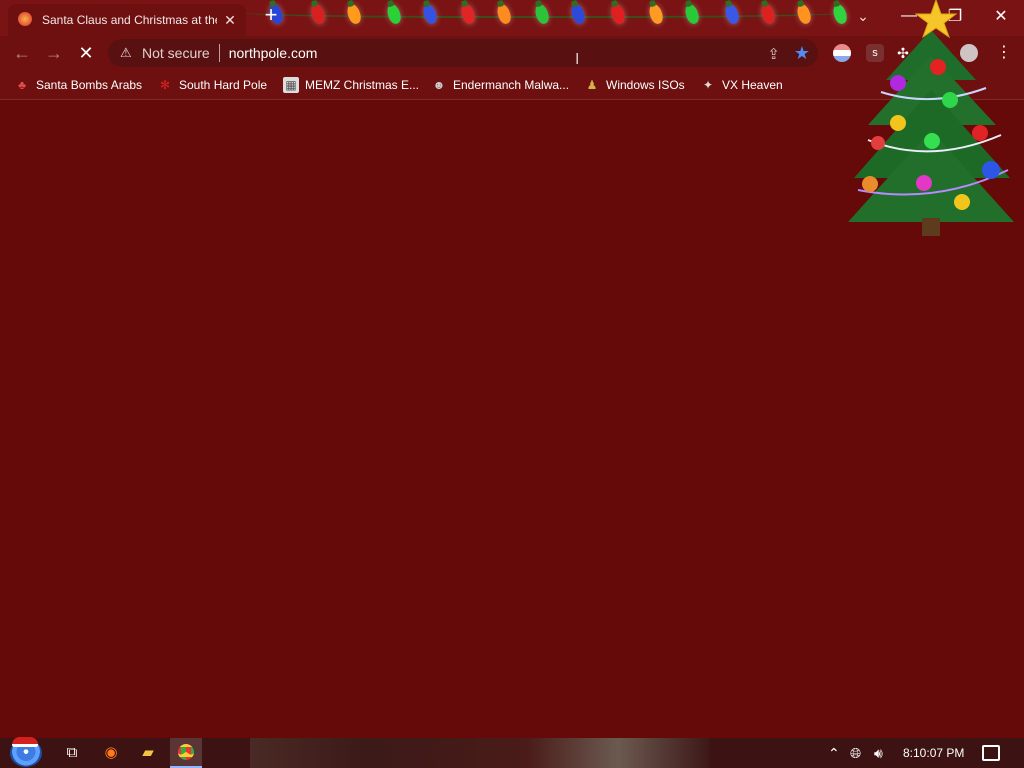 This screenshot has width=1024, height=768. What do you see at coordinates (148, 753) in the screenshot?
I see `file-explorer-icon: ▰` at bounding box center [148, 753].